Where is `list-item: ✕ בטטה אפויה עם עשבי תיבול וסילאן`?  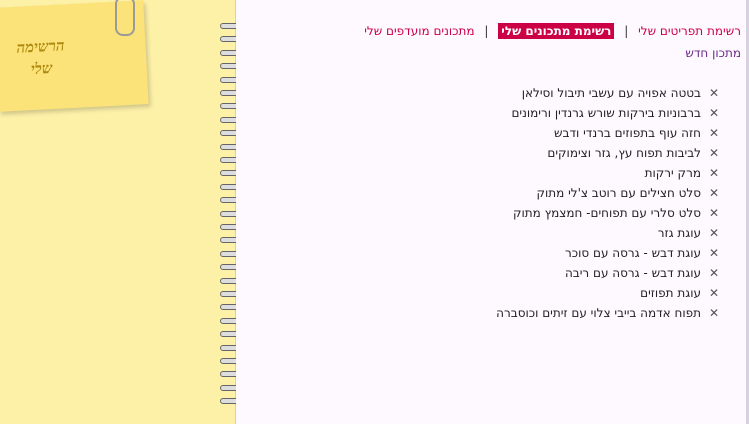 list-item: ✕ בטטה אפויה עם עשבי תיבול וסילאן is located at coordinates (608, 93).